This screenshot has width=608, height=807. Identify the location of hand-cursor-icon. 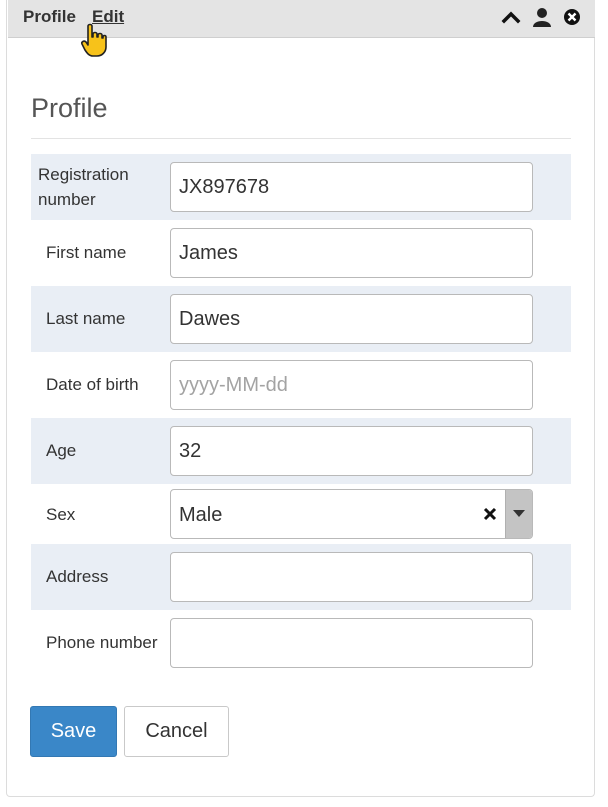
(94, 40).